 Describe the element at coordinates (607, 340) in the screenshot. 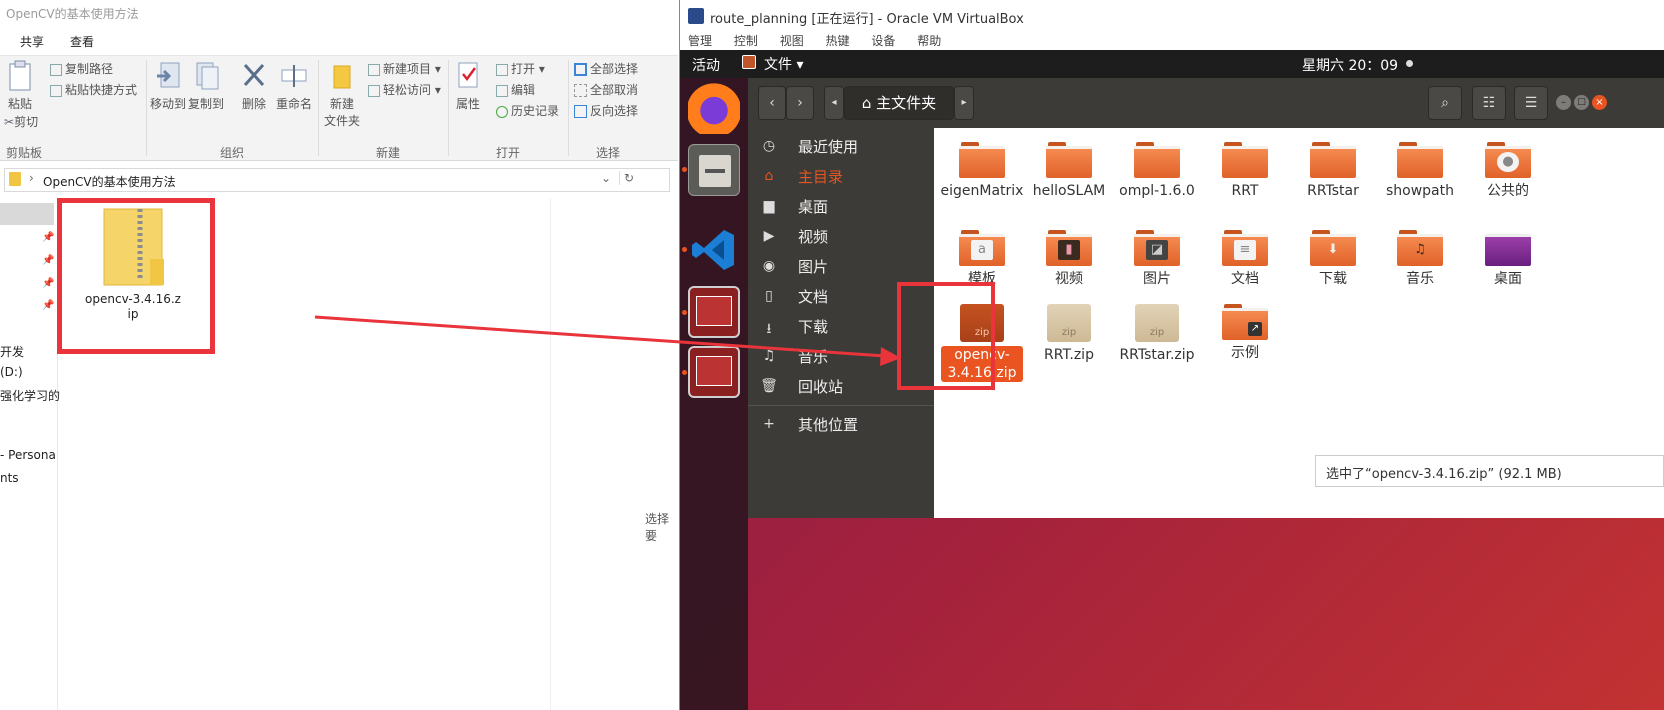

I see `annotation-arrow` at that location.